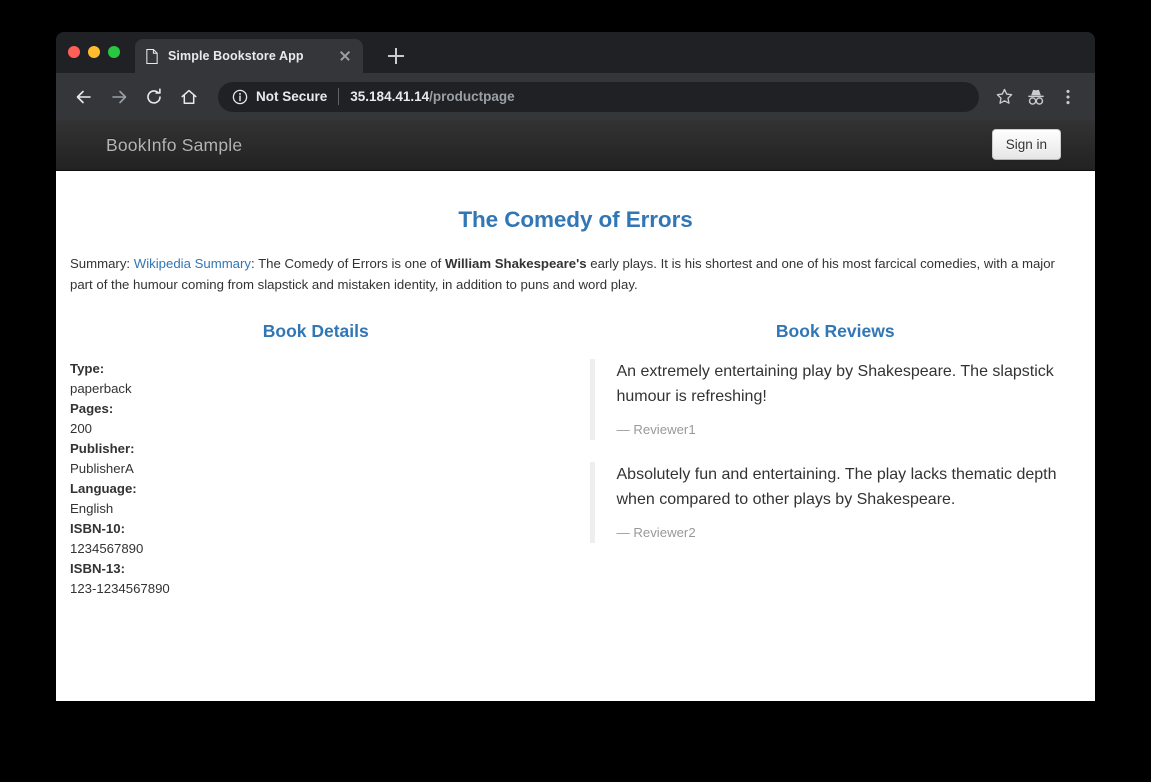 The width and height of the screenshot is (1151, 782). I want to click on tab-strip: Simple Bookstore App, so click(575, 52).